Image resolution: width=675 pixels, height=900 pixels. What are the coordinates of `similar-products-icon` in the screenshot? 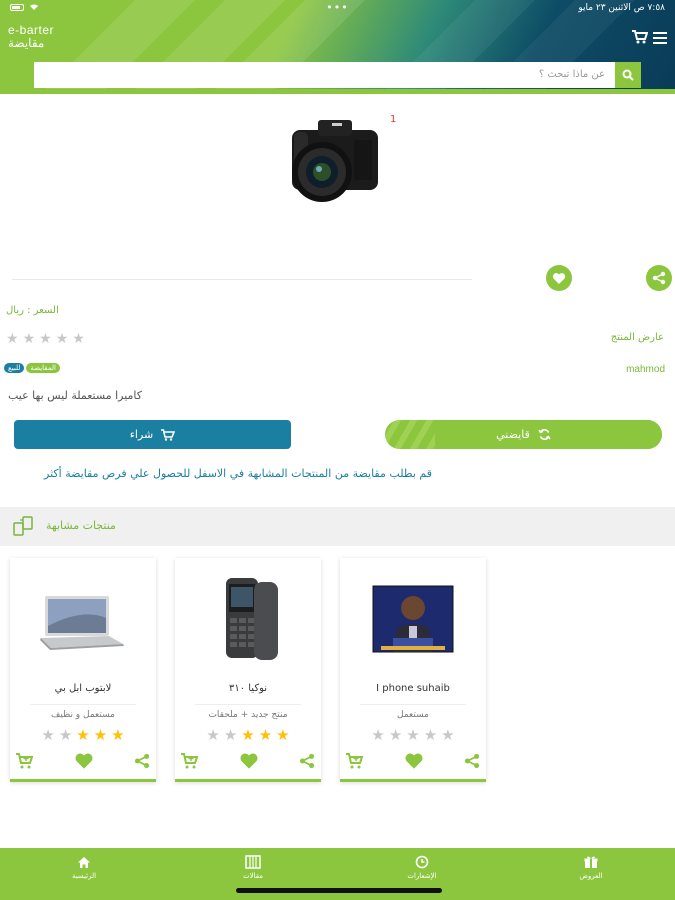 It's located at (23, 526).